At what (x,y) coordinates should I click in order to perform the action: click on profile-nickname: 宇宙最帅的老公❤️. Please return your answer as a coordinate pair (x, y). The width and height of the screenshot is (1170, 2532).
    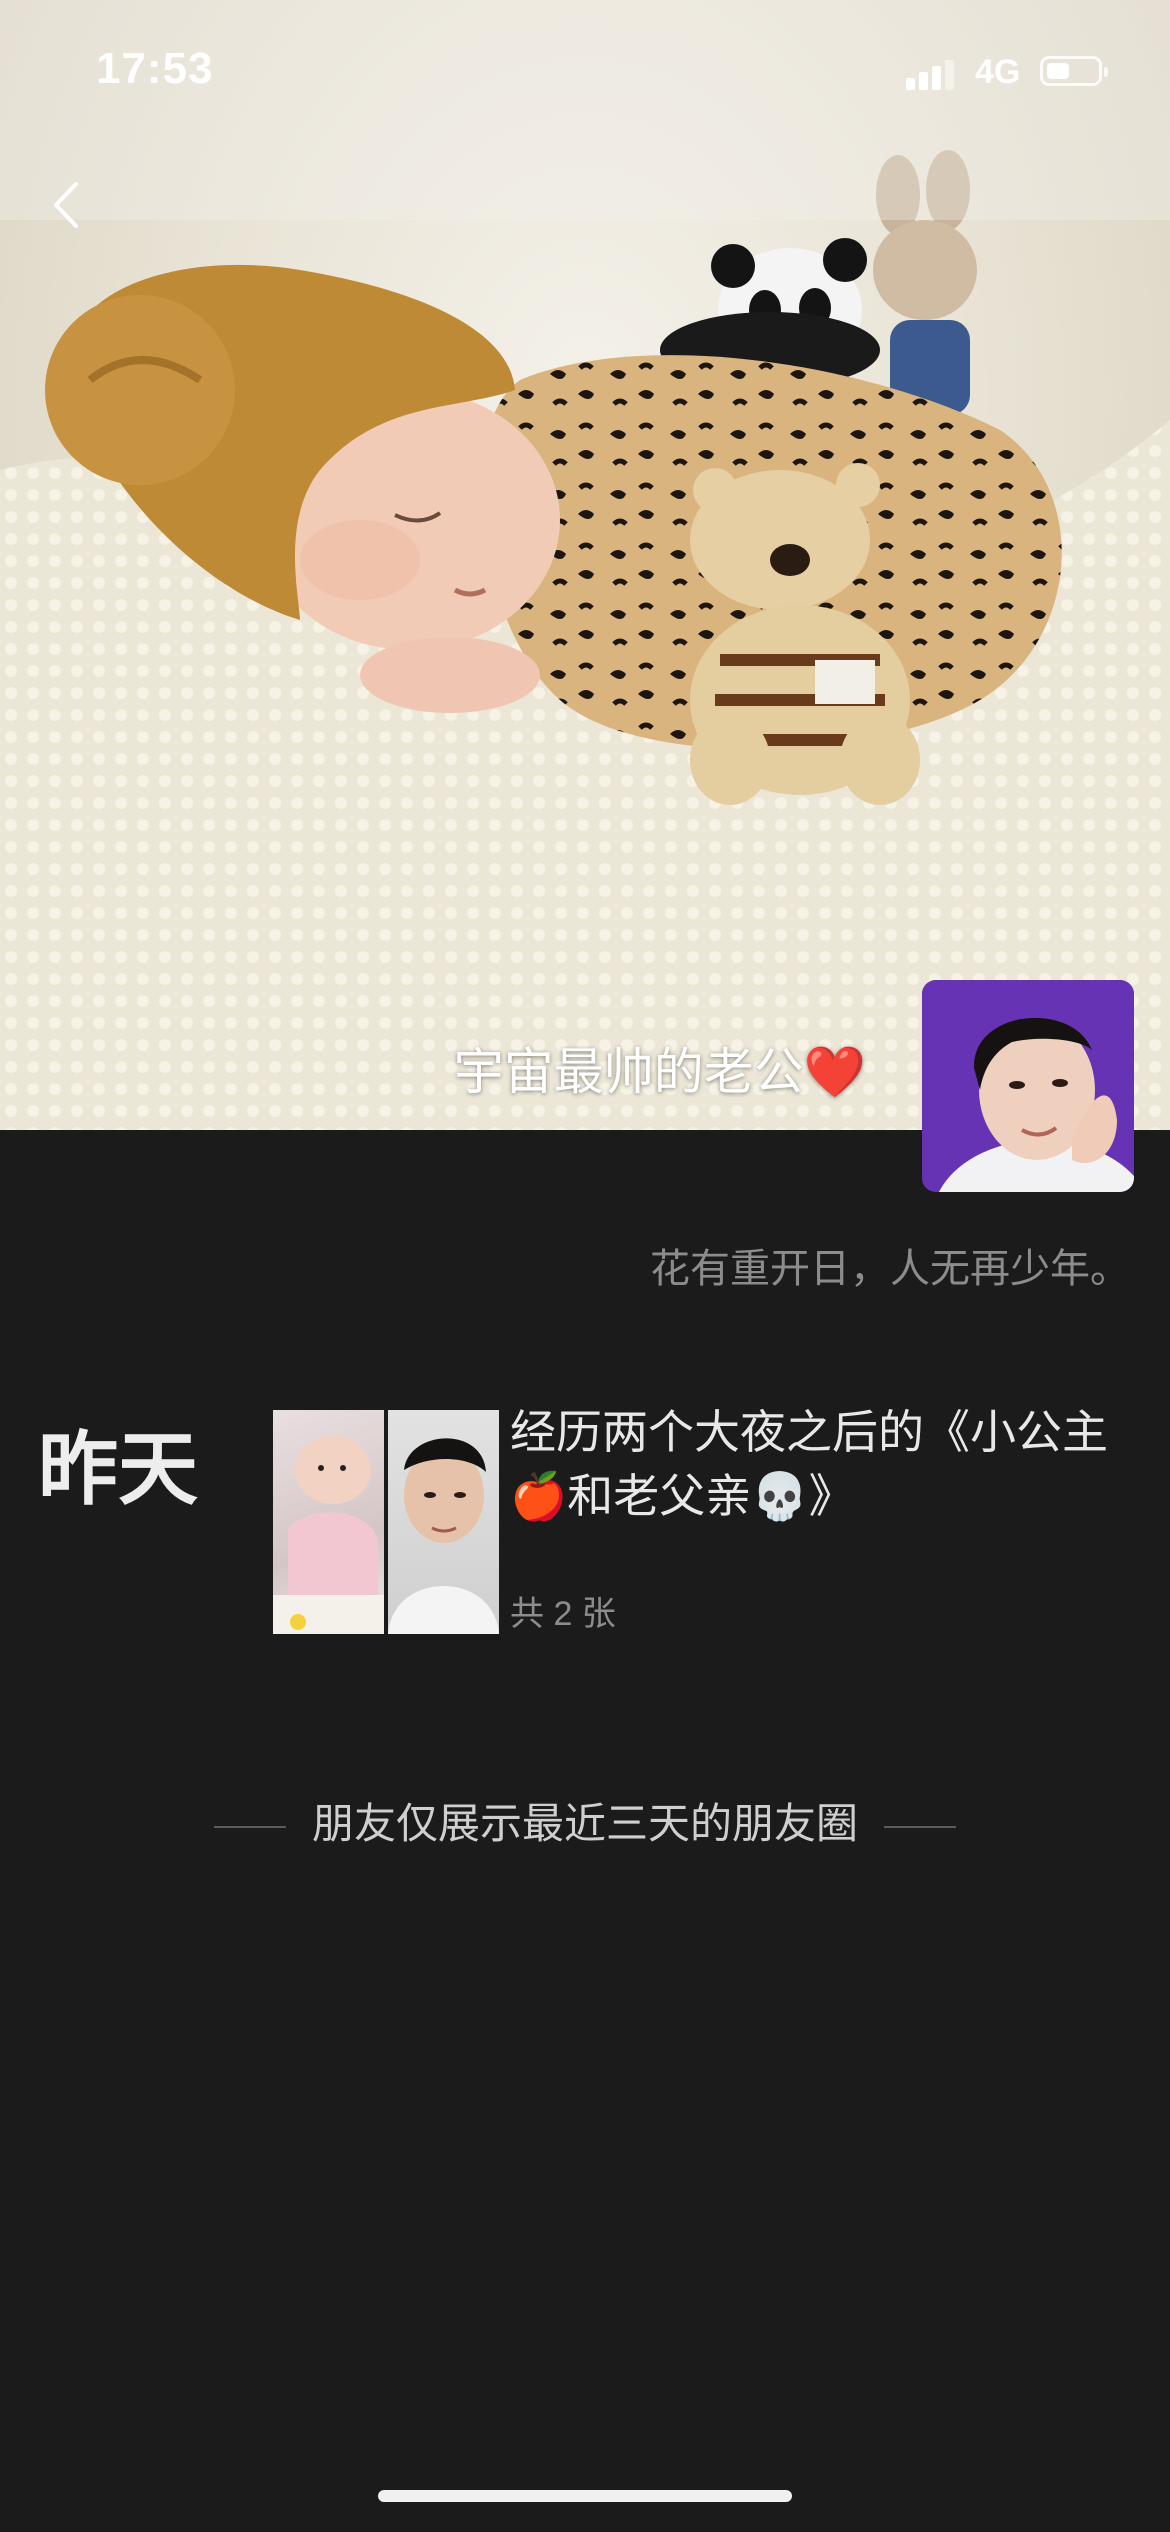
    Looking at the image, I should click on (660, 1068).